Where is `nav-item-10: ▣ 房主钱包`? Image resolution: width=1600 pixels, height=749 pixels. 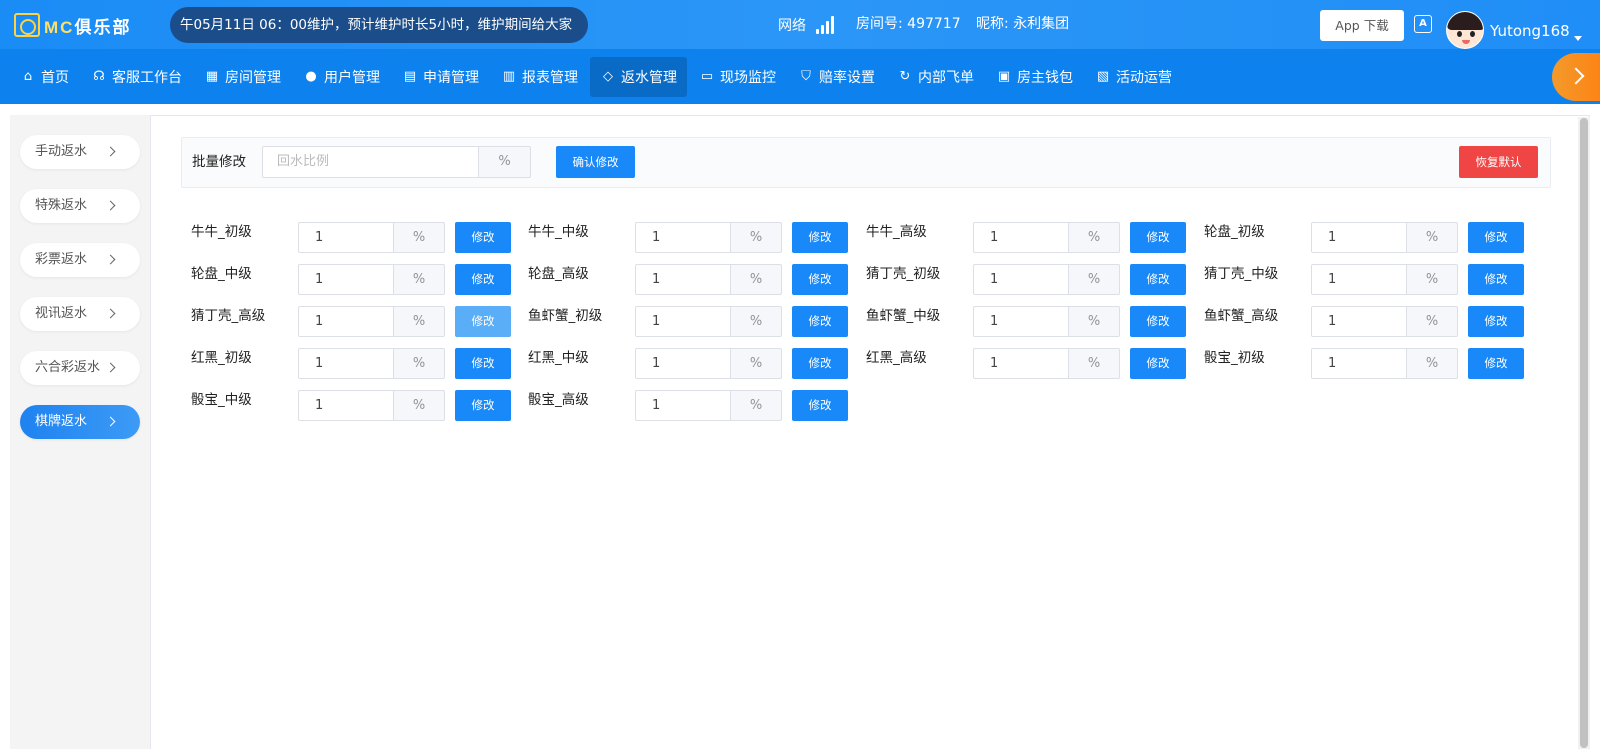 nav-item-10: ▣ 房主钱包 is located at coordinates (1034, 77).